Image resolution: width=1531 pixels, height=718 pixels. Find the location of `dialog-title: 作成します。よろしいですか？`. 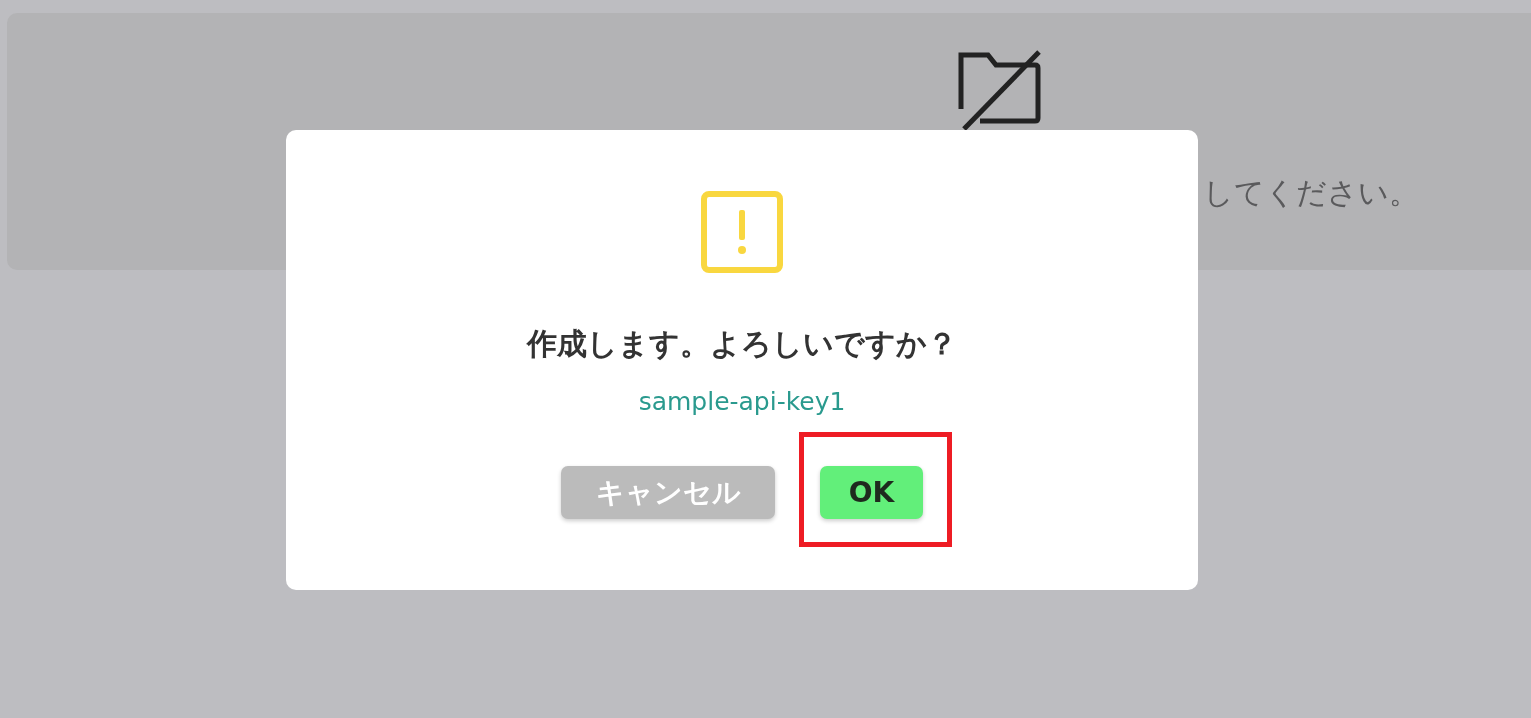

dialog-title: 作成します。よろしいですか？ is located at coordinates (742, 344).